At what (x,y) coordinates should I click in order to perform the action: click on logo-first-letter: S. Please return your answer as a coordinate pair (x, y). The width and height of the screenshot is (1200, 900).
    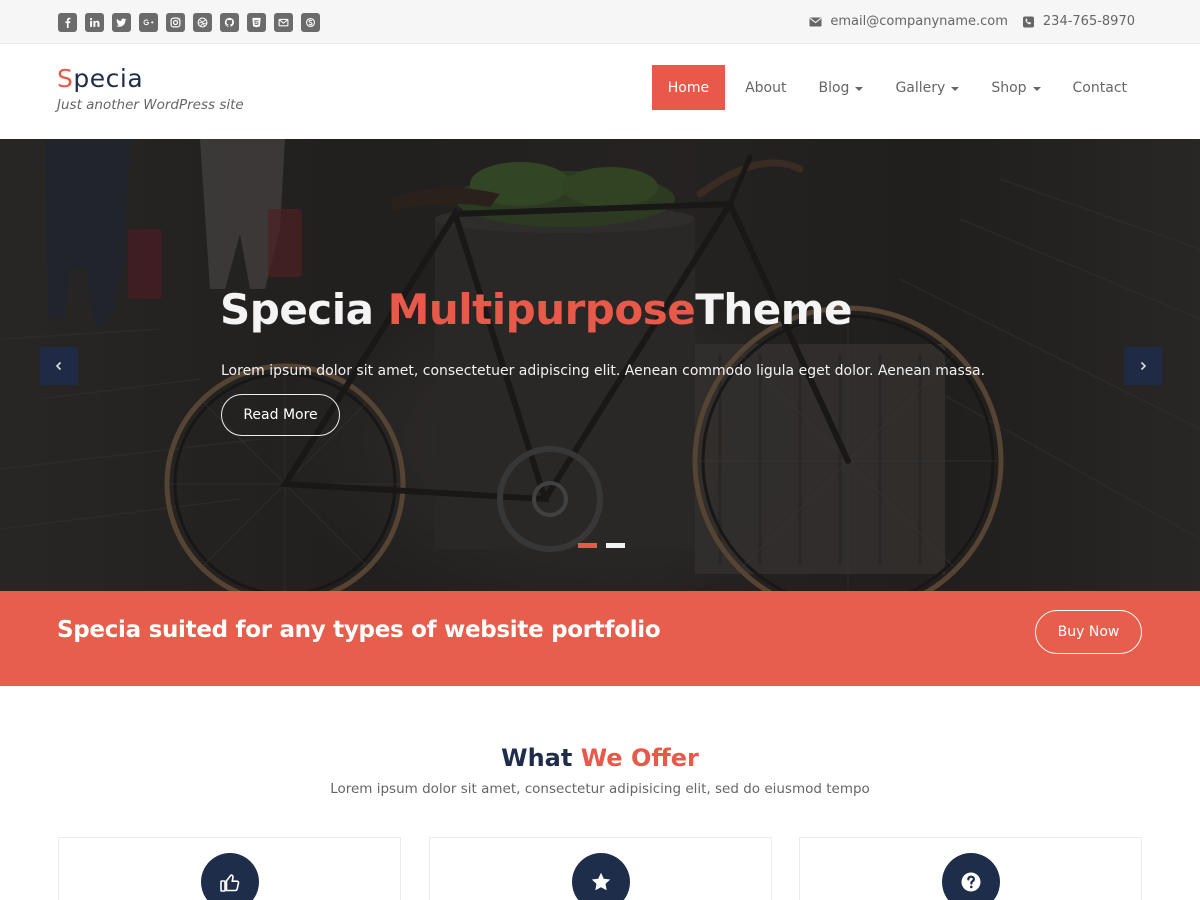
    Looking at the image, I should click on (65, 78).